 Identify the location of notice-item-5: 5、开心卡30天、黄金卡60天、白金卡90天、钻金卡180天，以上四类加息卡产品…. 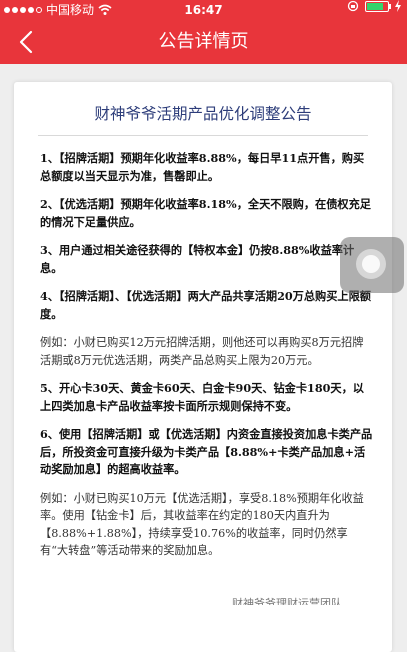
(202, 397).